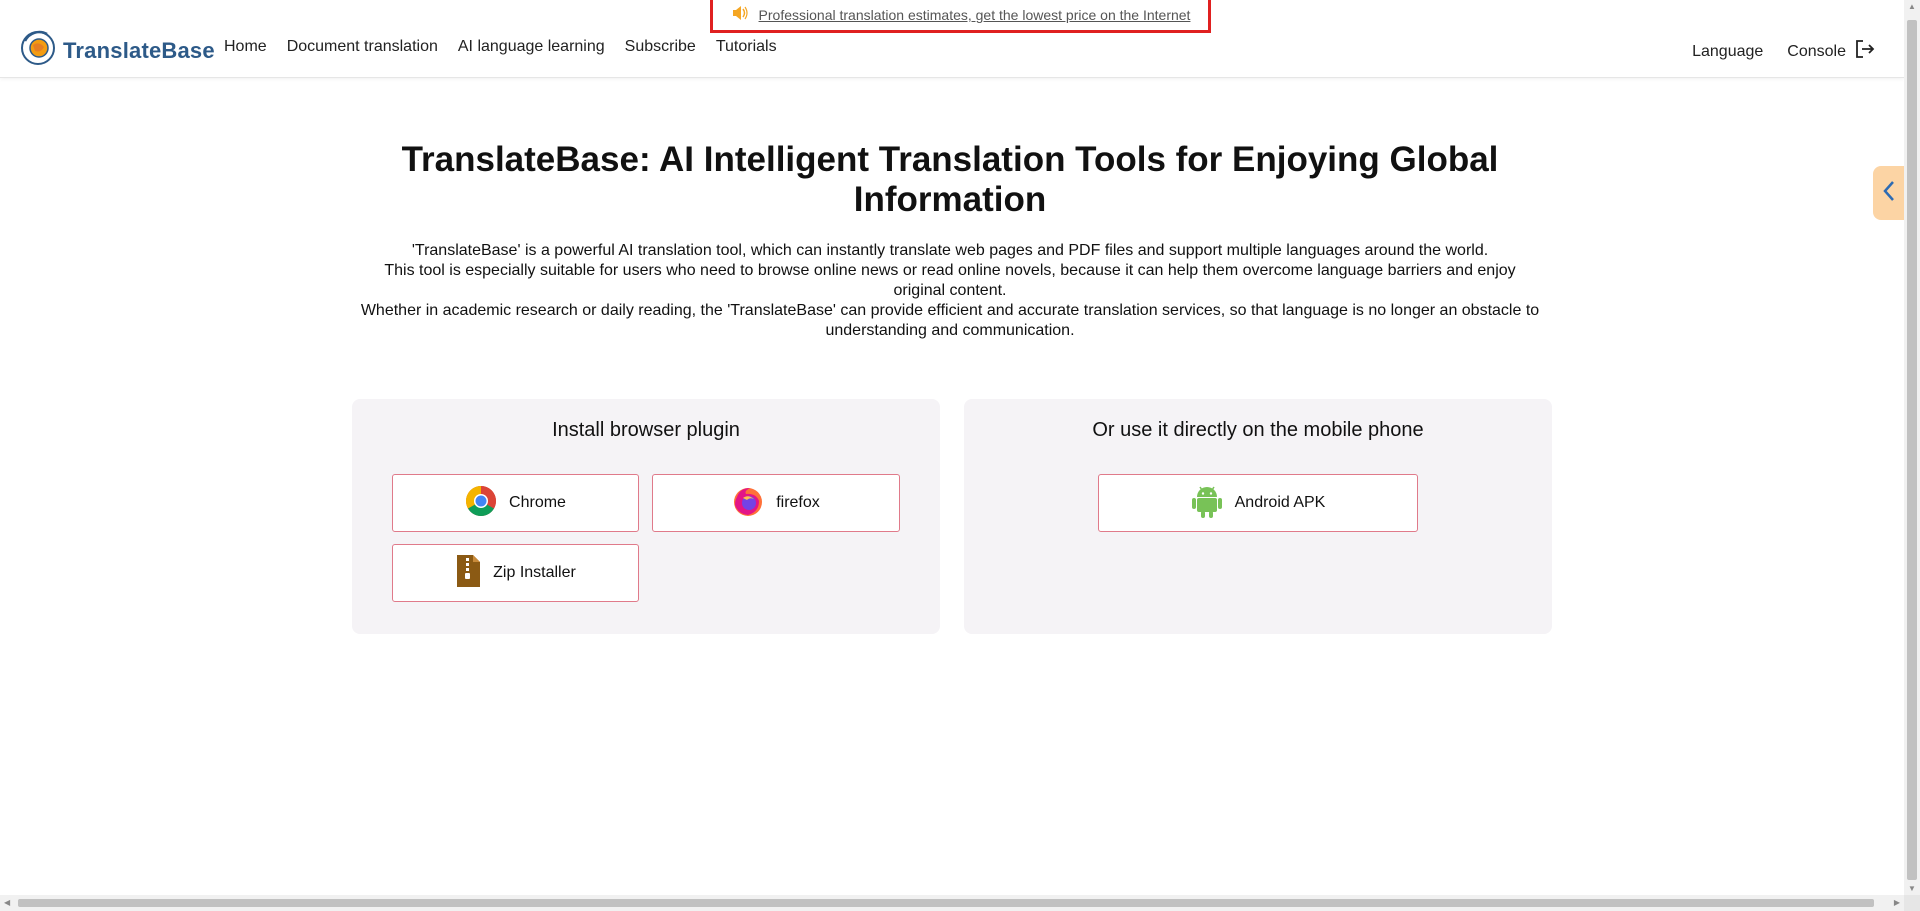 The image size is (1920, 911). What do you see at coordinates (1912, 903) in the screenshot?
I see `scrollbar-corner` at bounding box center [1912, 903].